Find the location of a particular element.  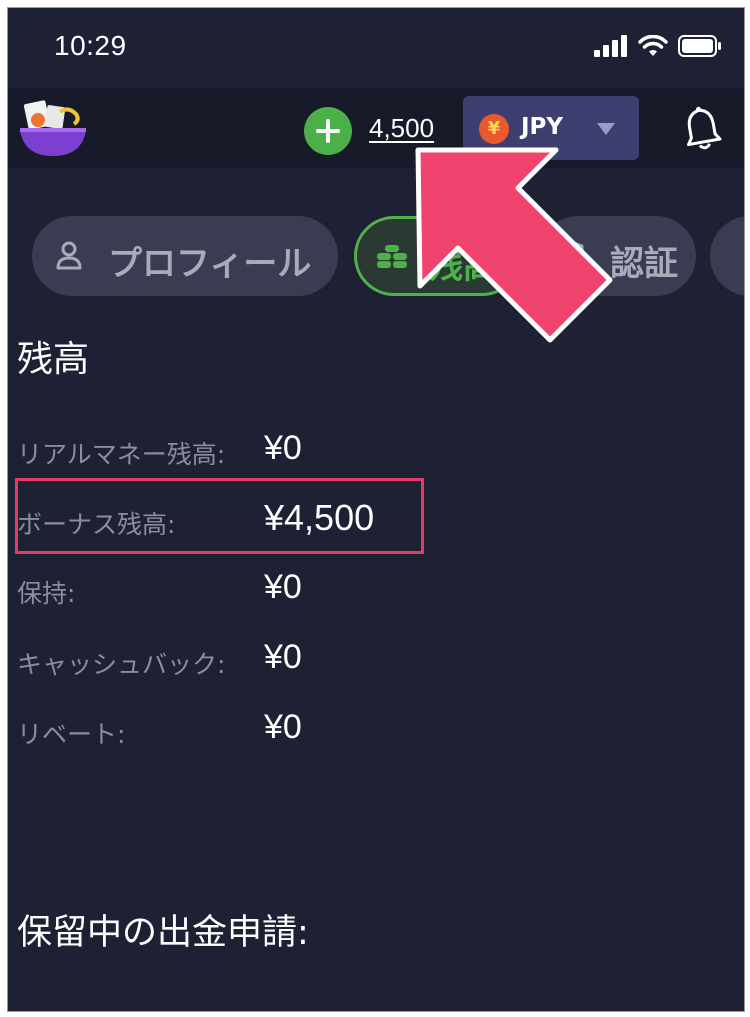

tab-profile: プロフィール is located at coordinates (185, 256).